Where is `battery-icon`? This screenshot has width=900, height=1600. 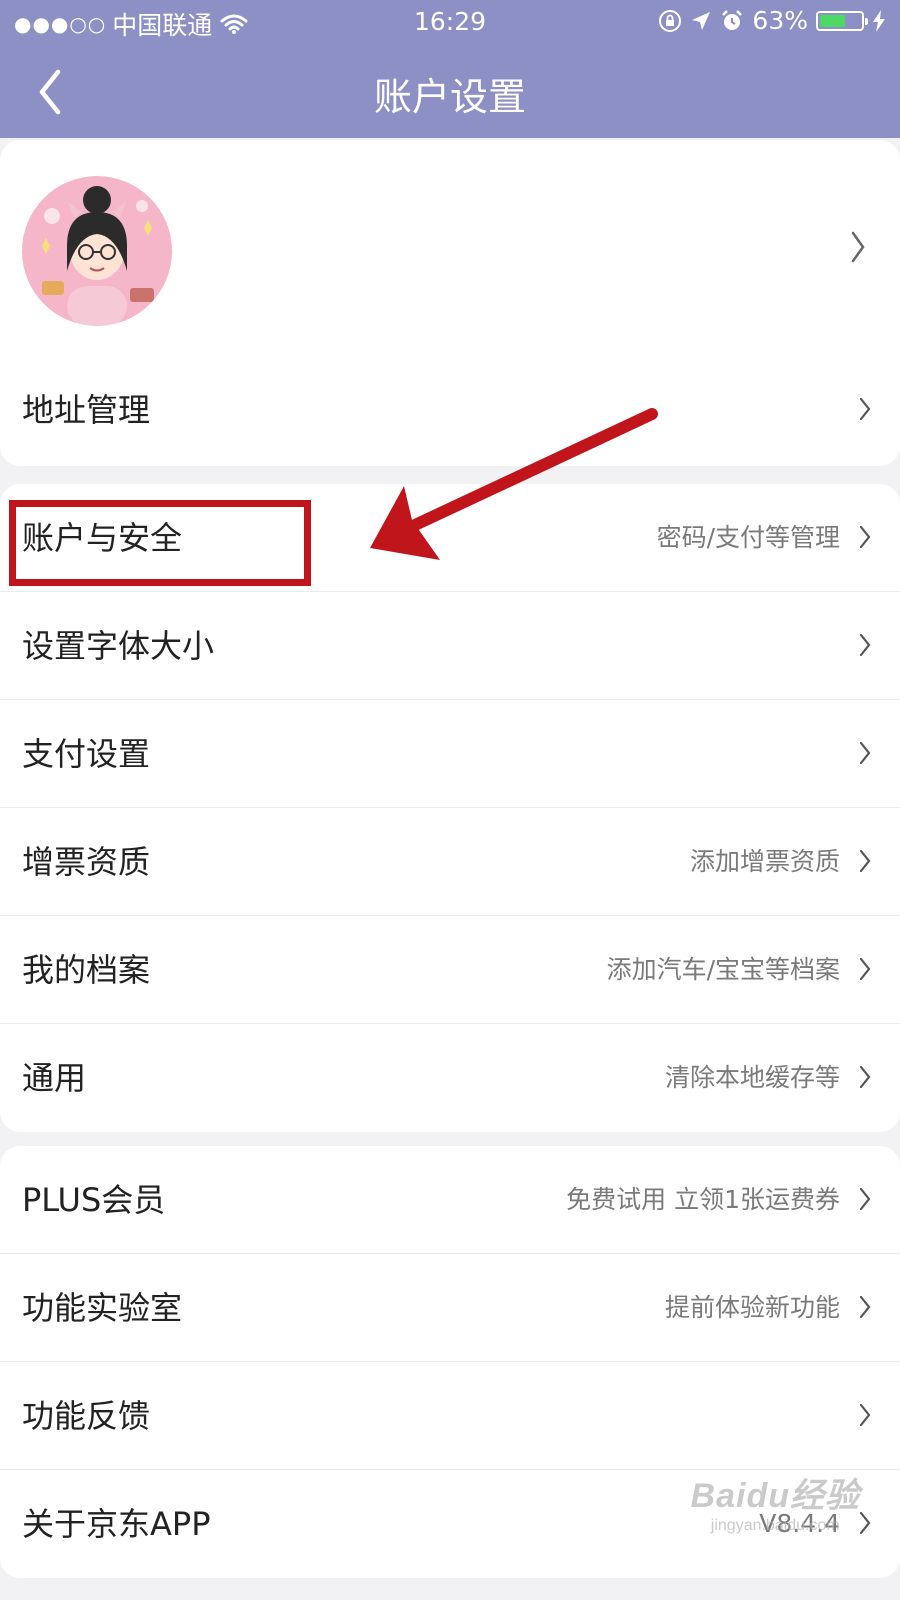 battery-icon is located at coordinates (842, 20).